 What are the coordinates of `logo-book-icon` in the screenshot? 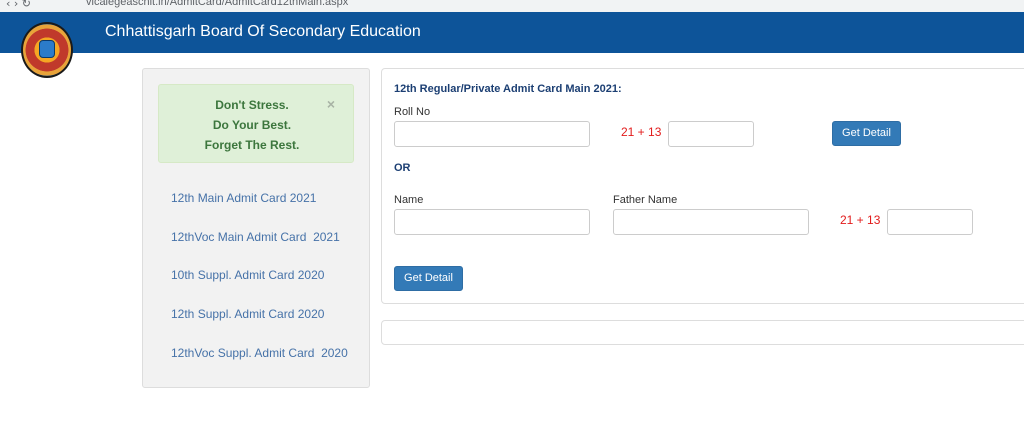 It's located at (47, 49).